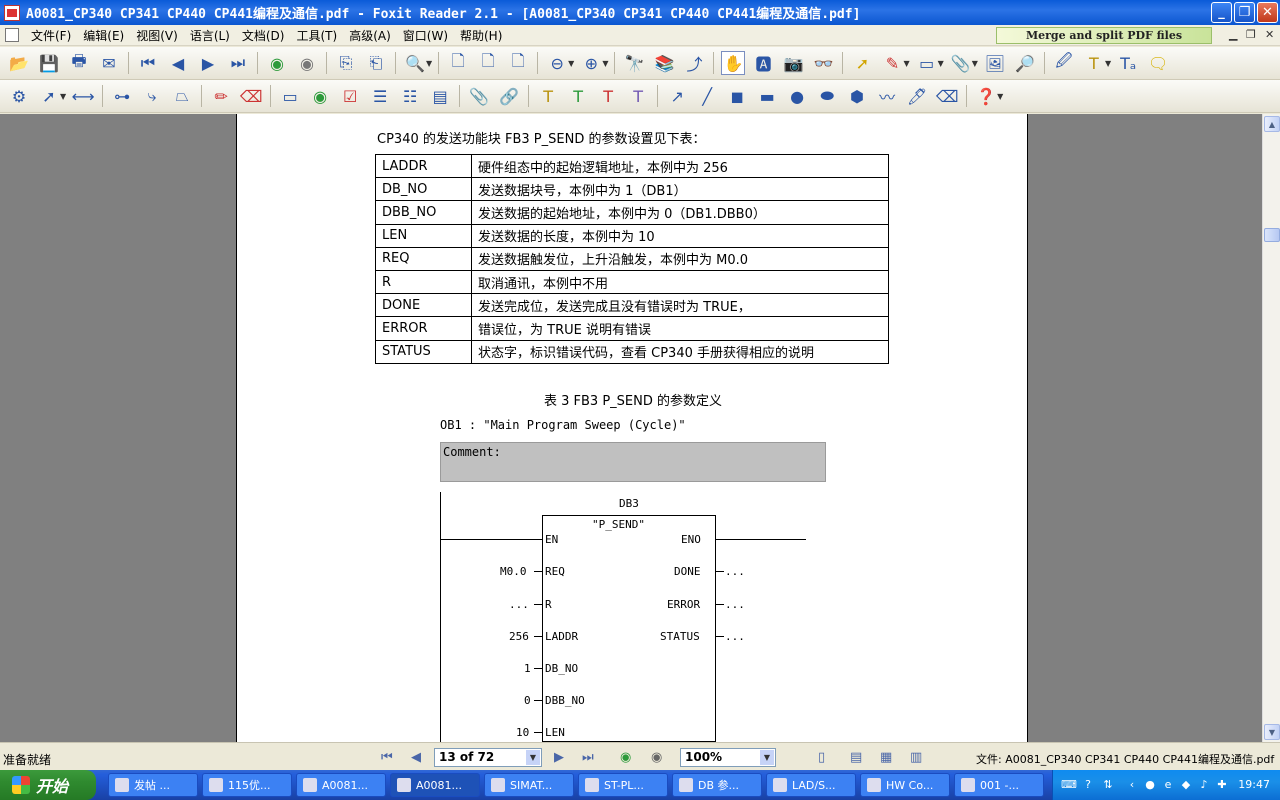  I want to click on ie-icon: e, so click(1168, 785).